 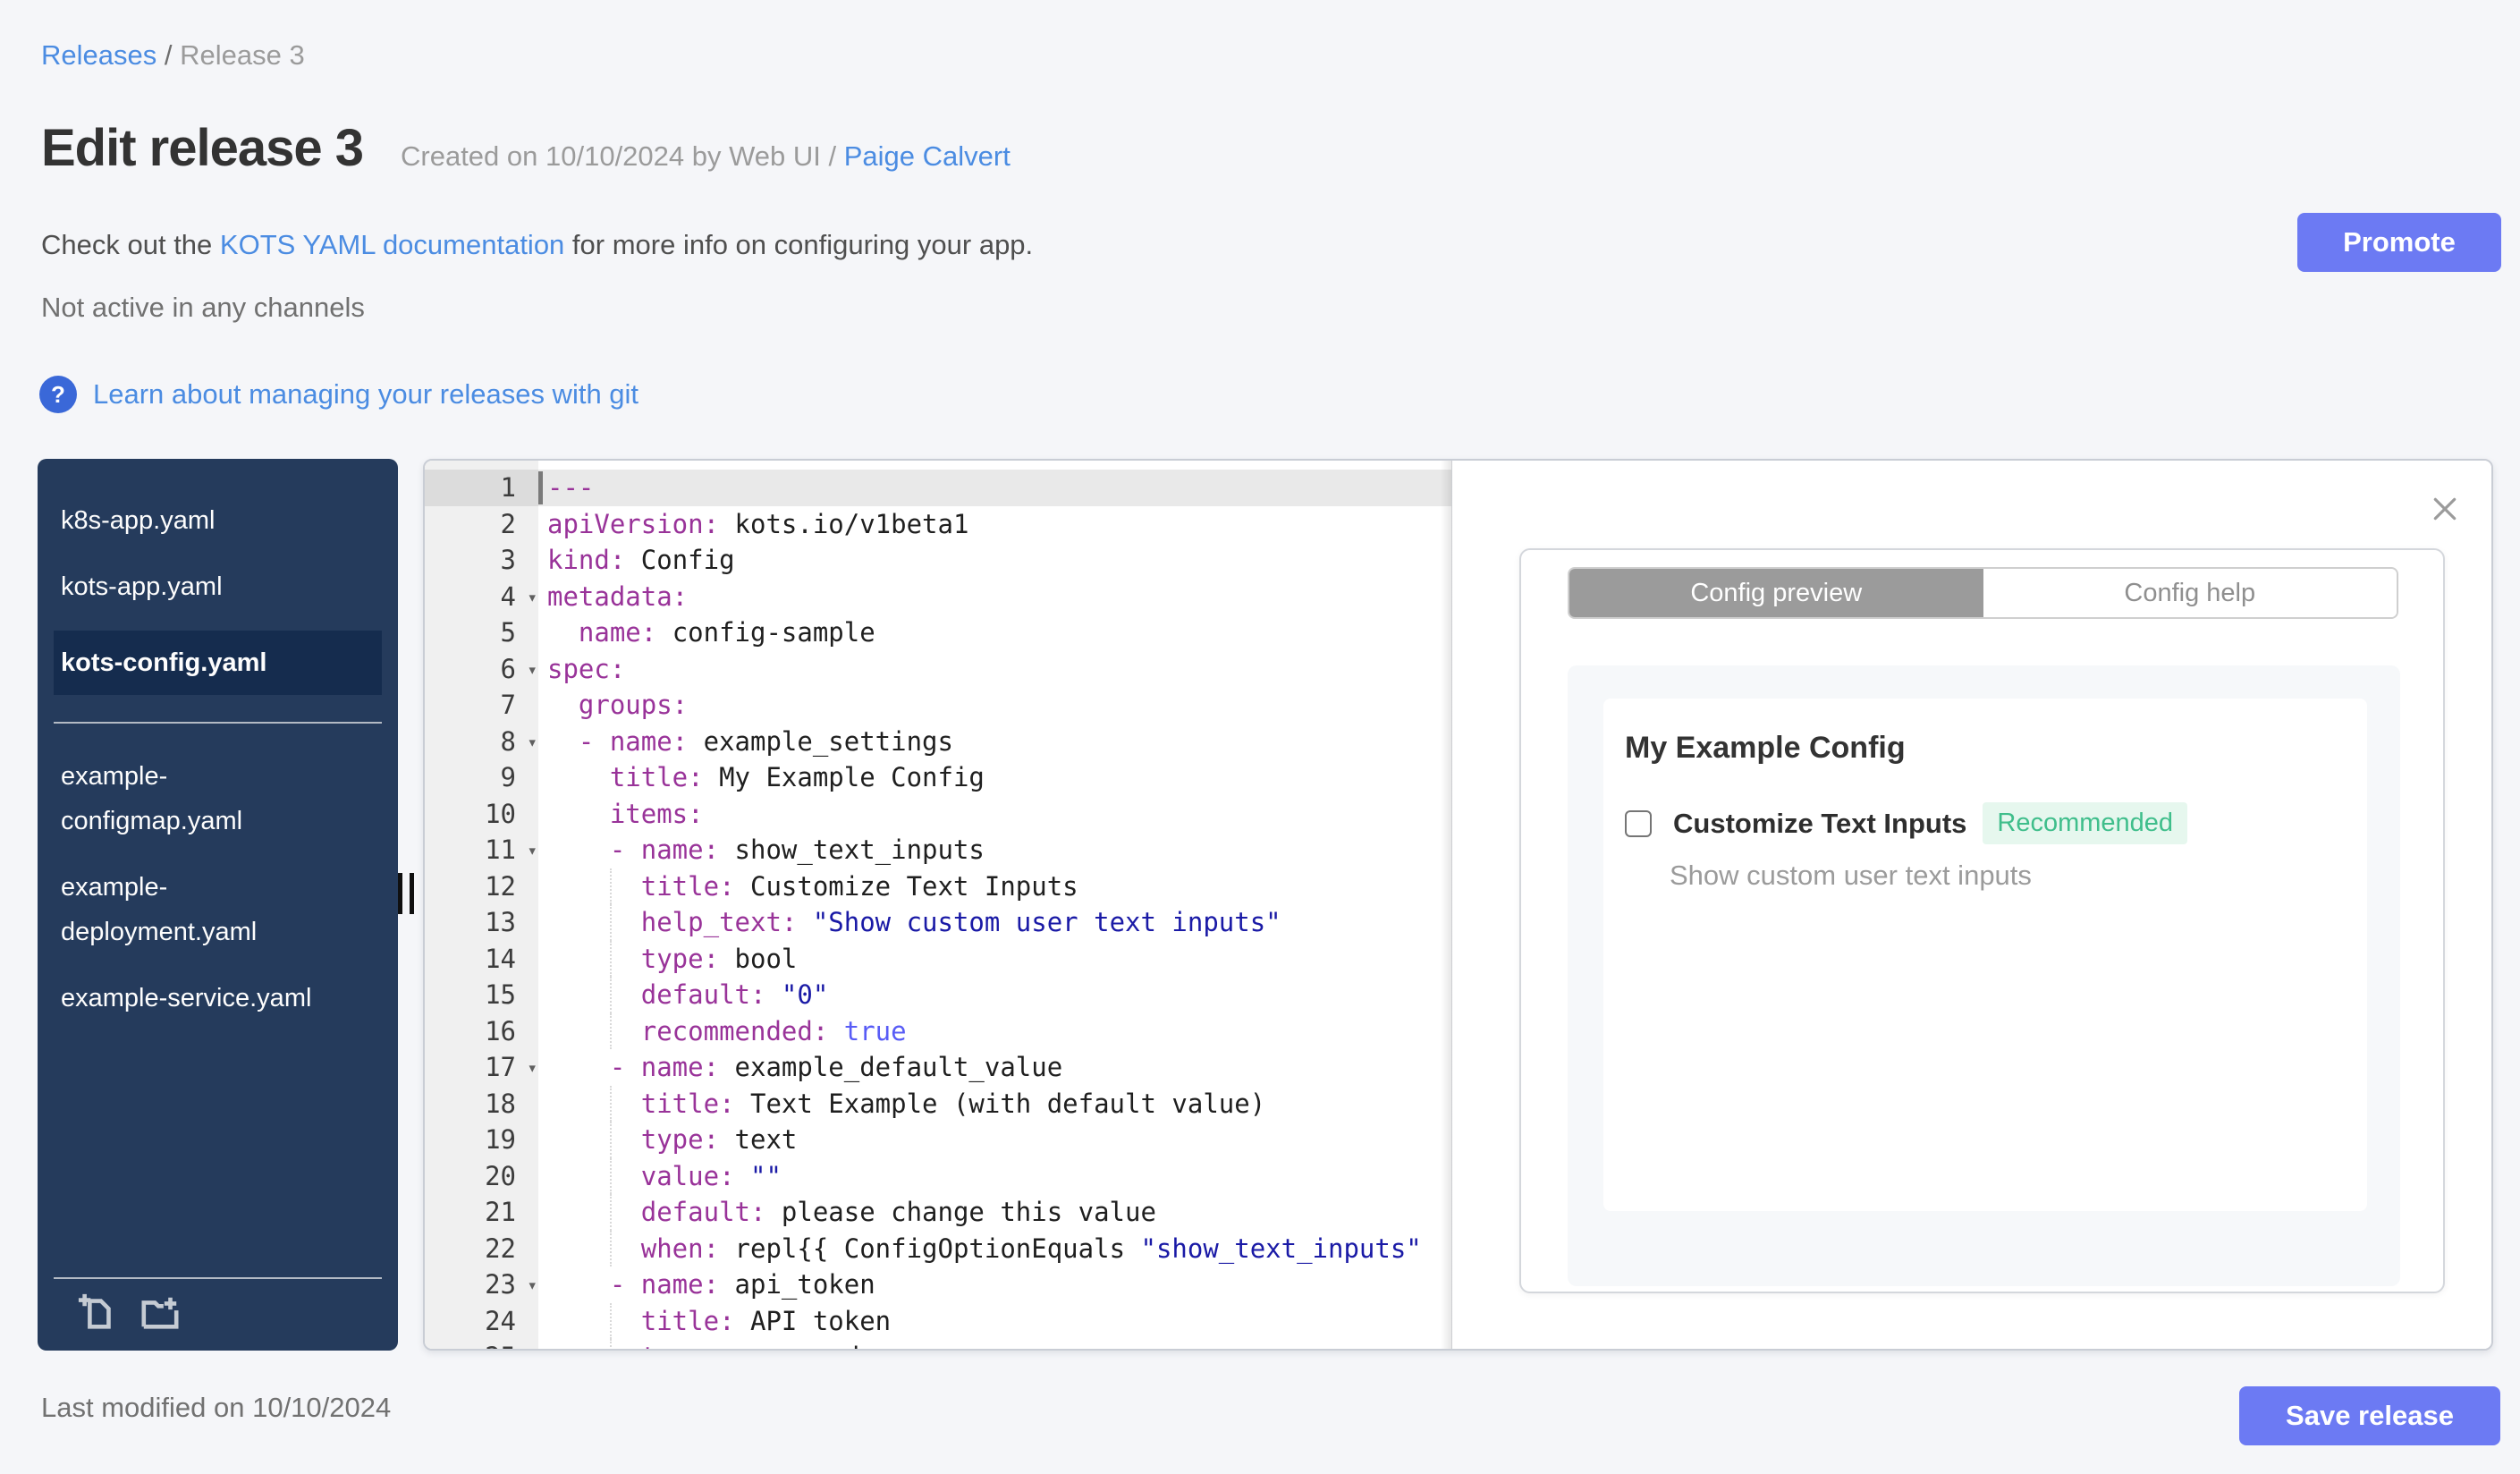 What do you see at coordinates (938, 597) in the screenshot?
I see `code-line-4: 4 ▾ metadata:` at bounding box center [938, 597].